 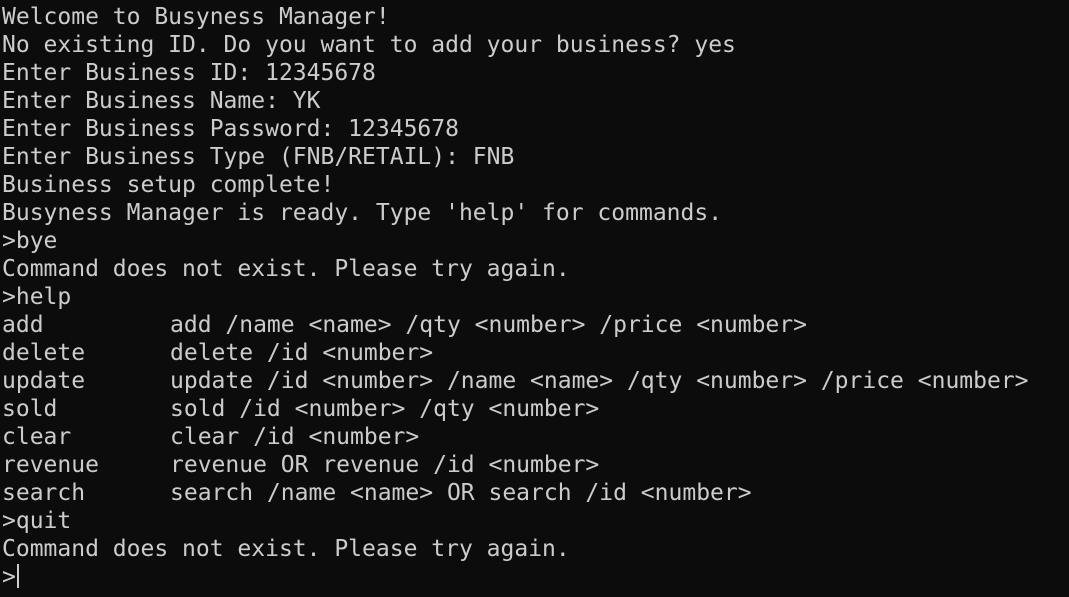 What do you see at coordinates (37, 521) in the screenshot?
I see `input-quit-line: >quit` at bounding box center [37, 521].